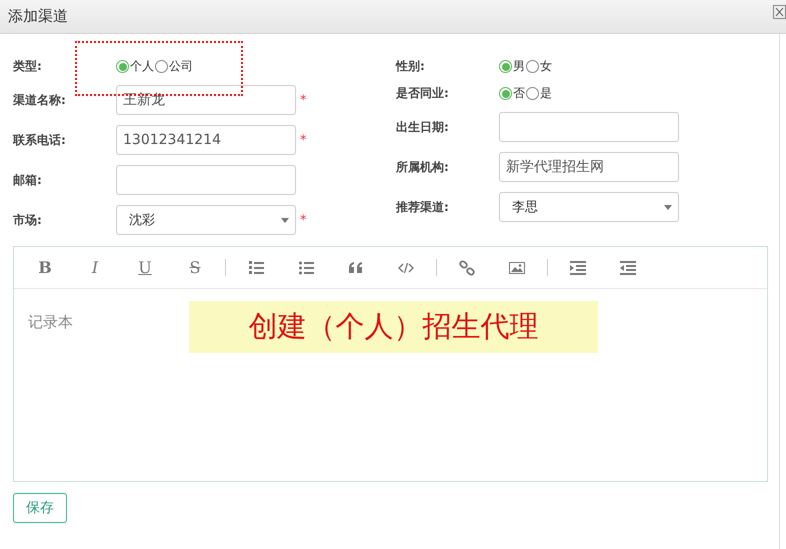 The width and height of the screenshot is (786, 549). What do you see at coordinates (38, 16) in the screenshot?
I see `window-title: 添加渠道` at bounding box center [38, 16].